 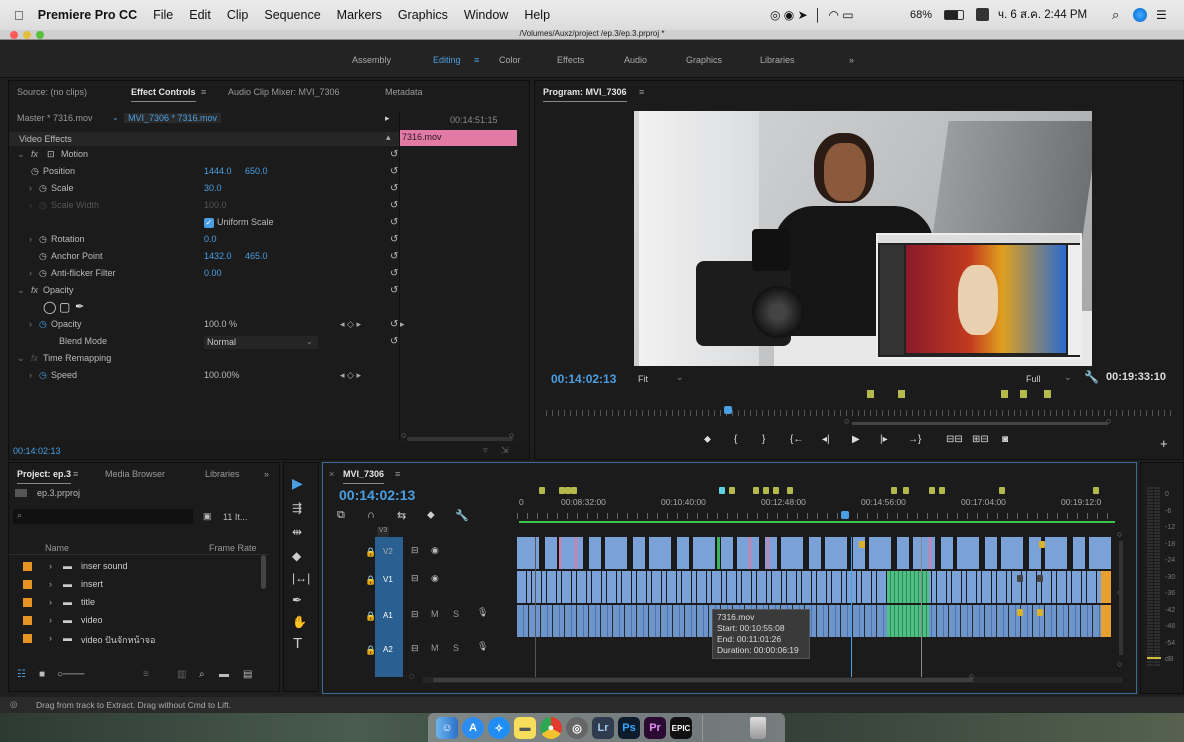 What do you see at coordinates (87, 15) in the screenshot?
I see `app-menu: Premiere Pro CC` at bounding box center [87, 15].